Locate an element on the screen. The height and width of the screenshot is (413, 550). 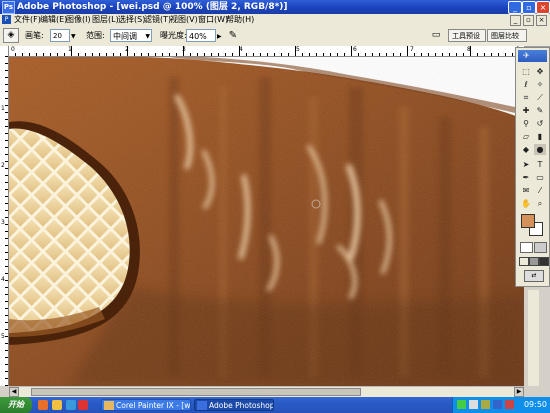
notes-tool-icon: ✉ is located at coordinates (526, 190).